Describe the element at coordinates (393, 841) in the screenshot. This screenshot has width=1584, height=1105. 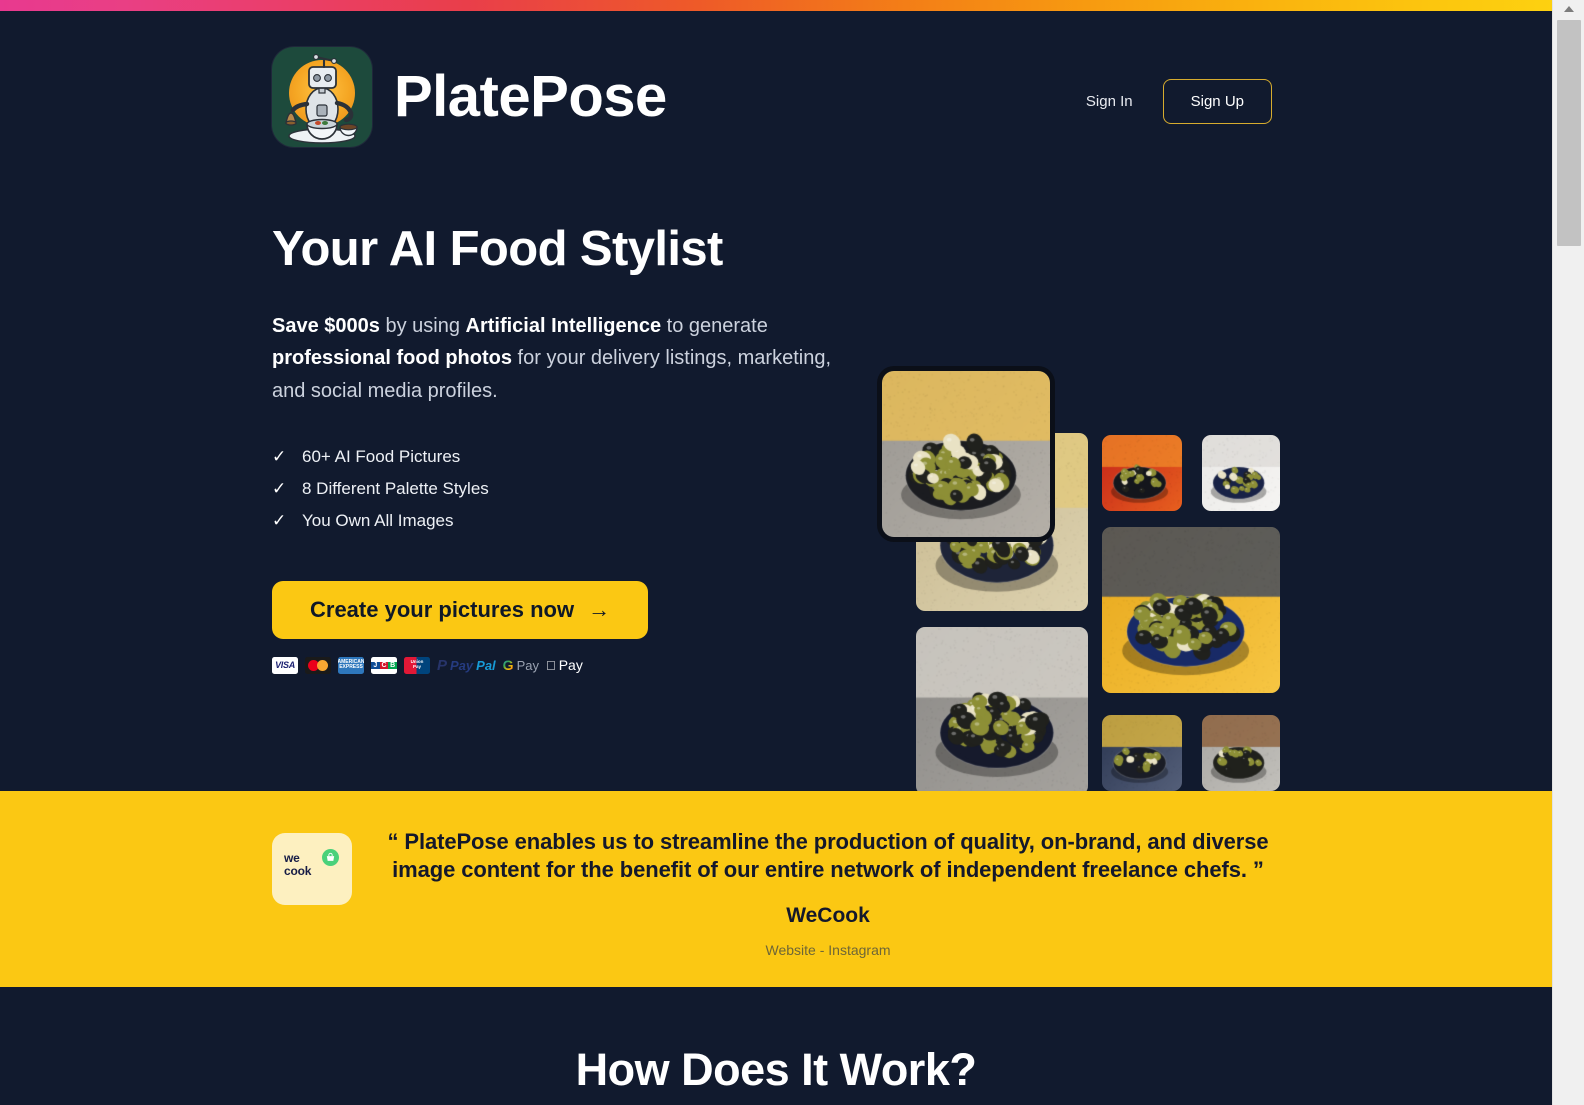
I see `open-quote-mark: “` at that location.